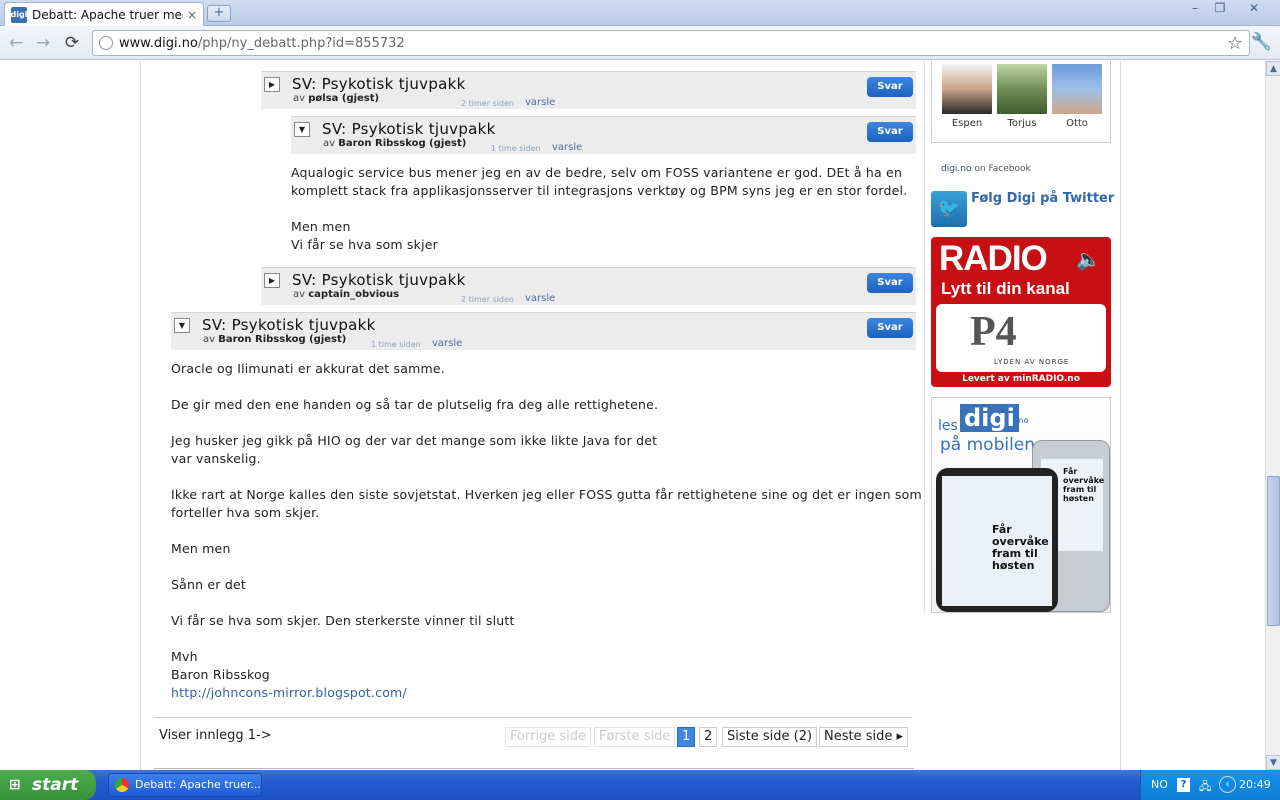 This screenshot has height=800, width=1280. What do you see at coordinates (986, 169) in the screenshot?
I see `facebook-link: digi.no on Facebook` at bounding box center [986, 169].